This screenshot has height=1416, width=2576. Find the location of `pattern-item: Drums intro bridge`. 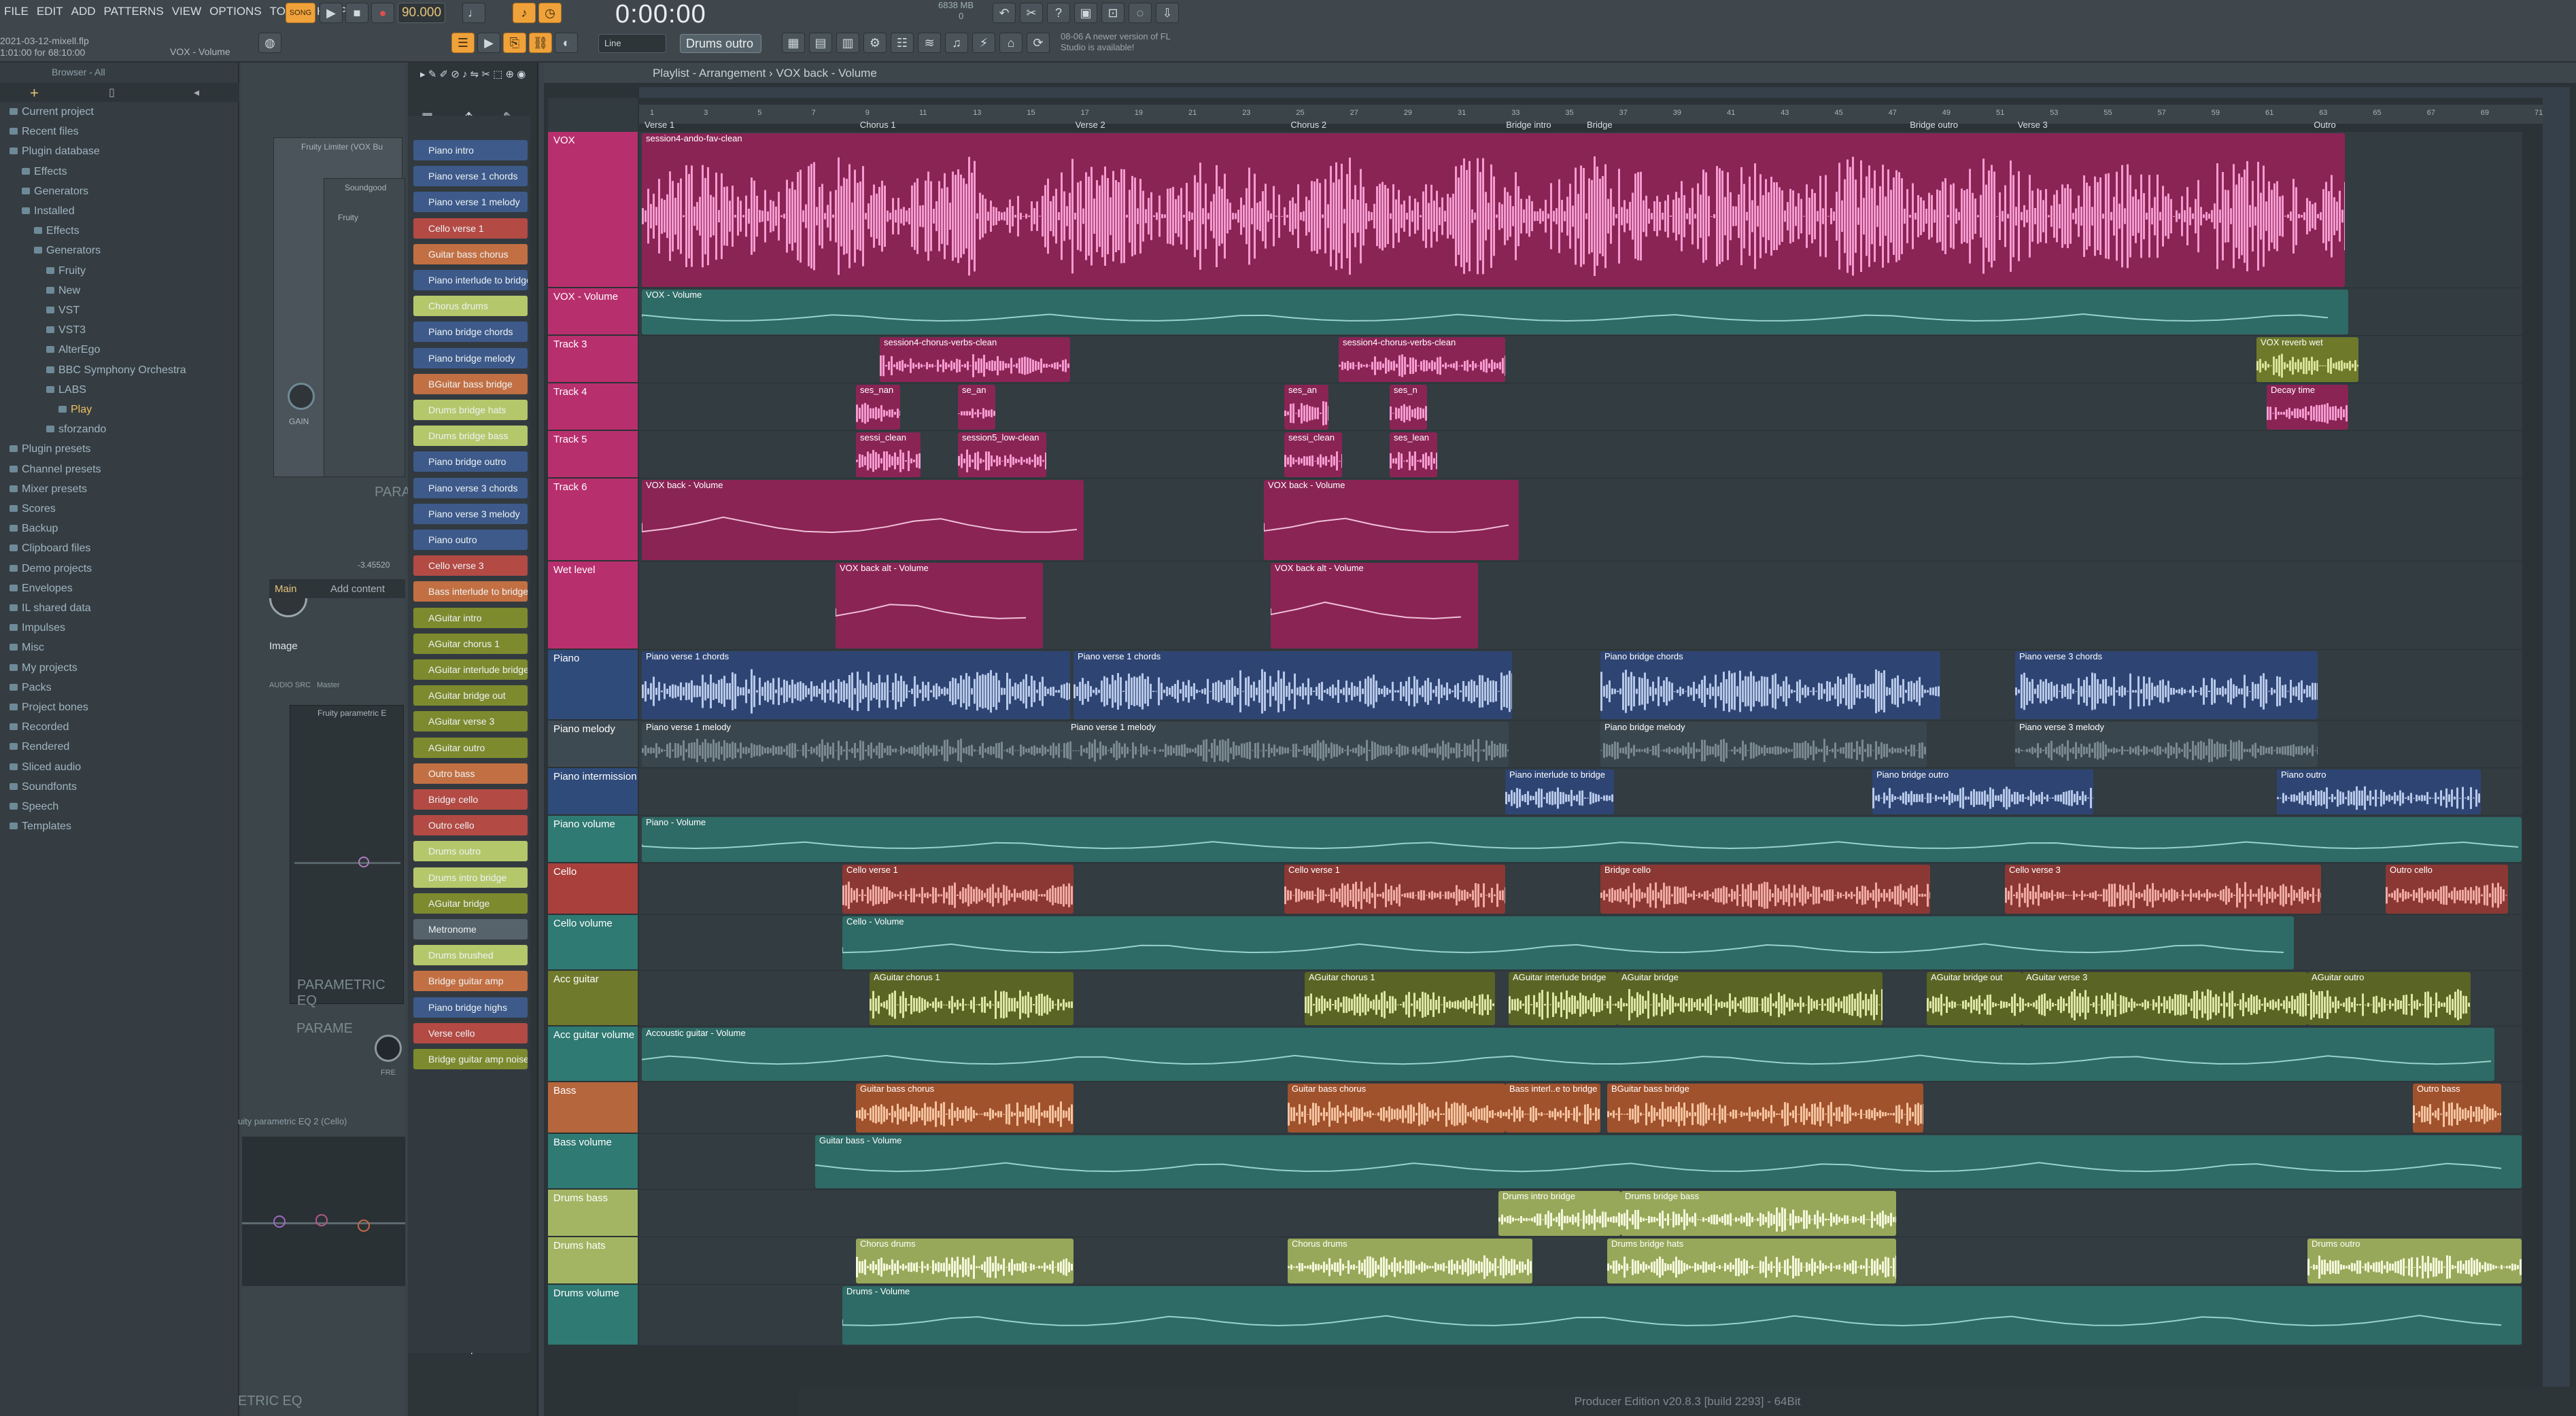

pattern-item: Drums intro bridge is located at coordinates (470, 877).